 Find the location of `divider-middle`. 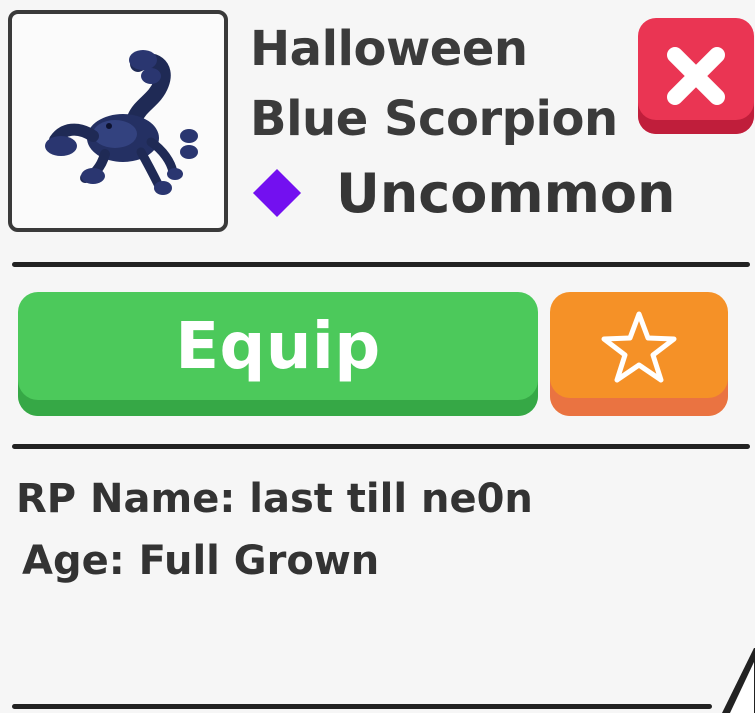

divider-middle is located at coordinates (381, 446).